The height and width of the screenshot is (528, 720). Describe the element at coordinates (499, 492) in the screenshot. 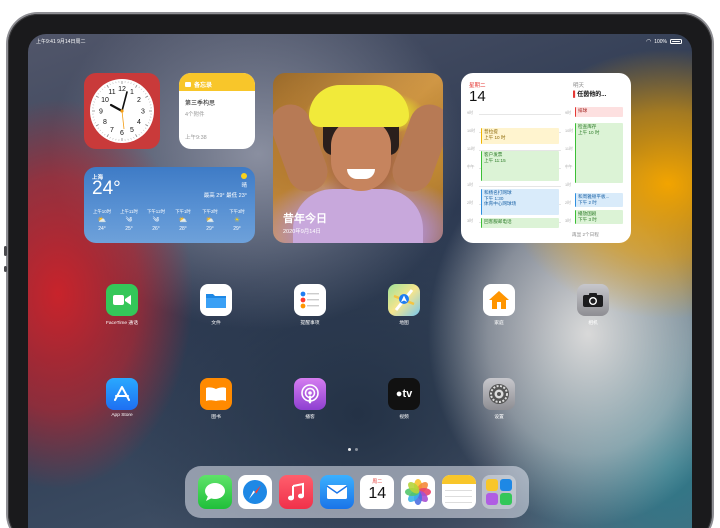

I see `dock-app-library` at that location.